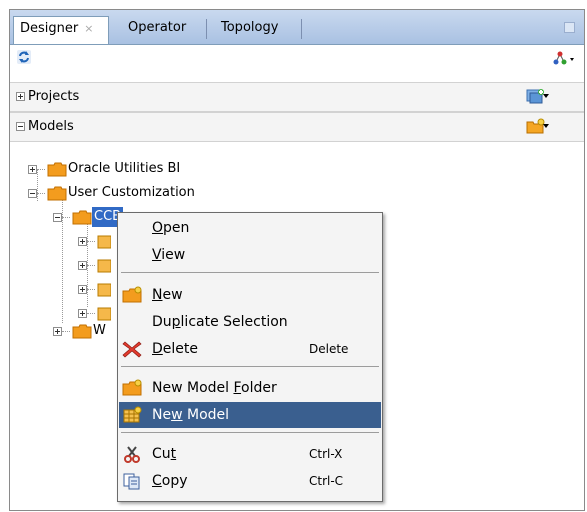 The width and height of the screenshot is (587, 512). Describe the element at coordinates (329, 349) in the screenshot. I see `menu-shortcut: Delete` at that location.